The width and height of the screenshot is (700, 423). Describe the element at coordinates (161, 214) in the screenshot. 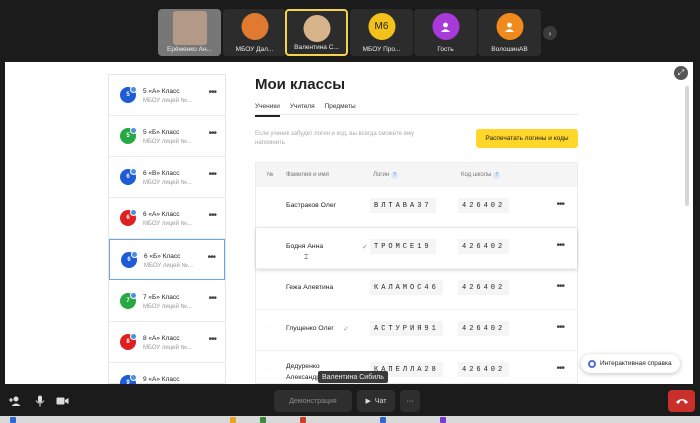

I see `class-name: 6 «А» Класс` at that location.